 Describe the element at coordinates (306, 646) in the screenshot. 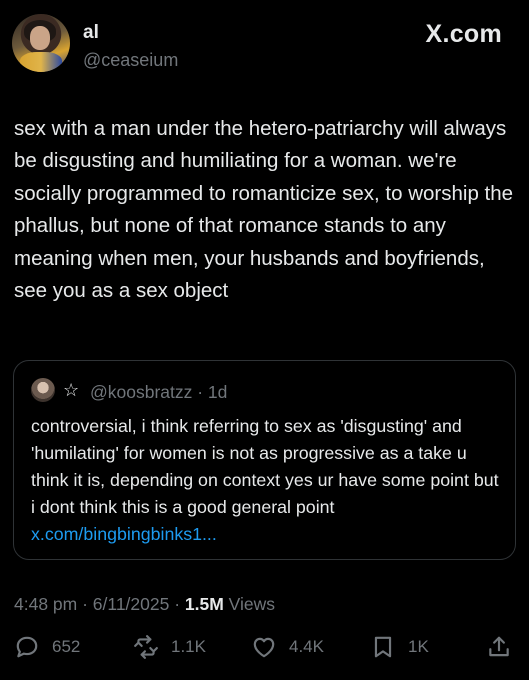

I see `like-count: 4.4K` at that location.